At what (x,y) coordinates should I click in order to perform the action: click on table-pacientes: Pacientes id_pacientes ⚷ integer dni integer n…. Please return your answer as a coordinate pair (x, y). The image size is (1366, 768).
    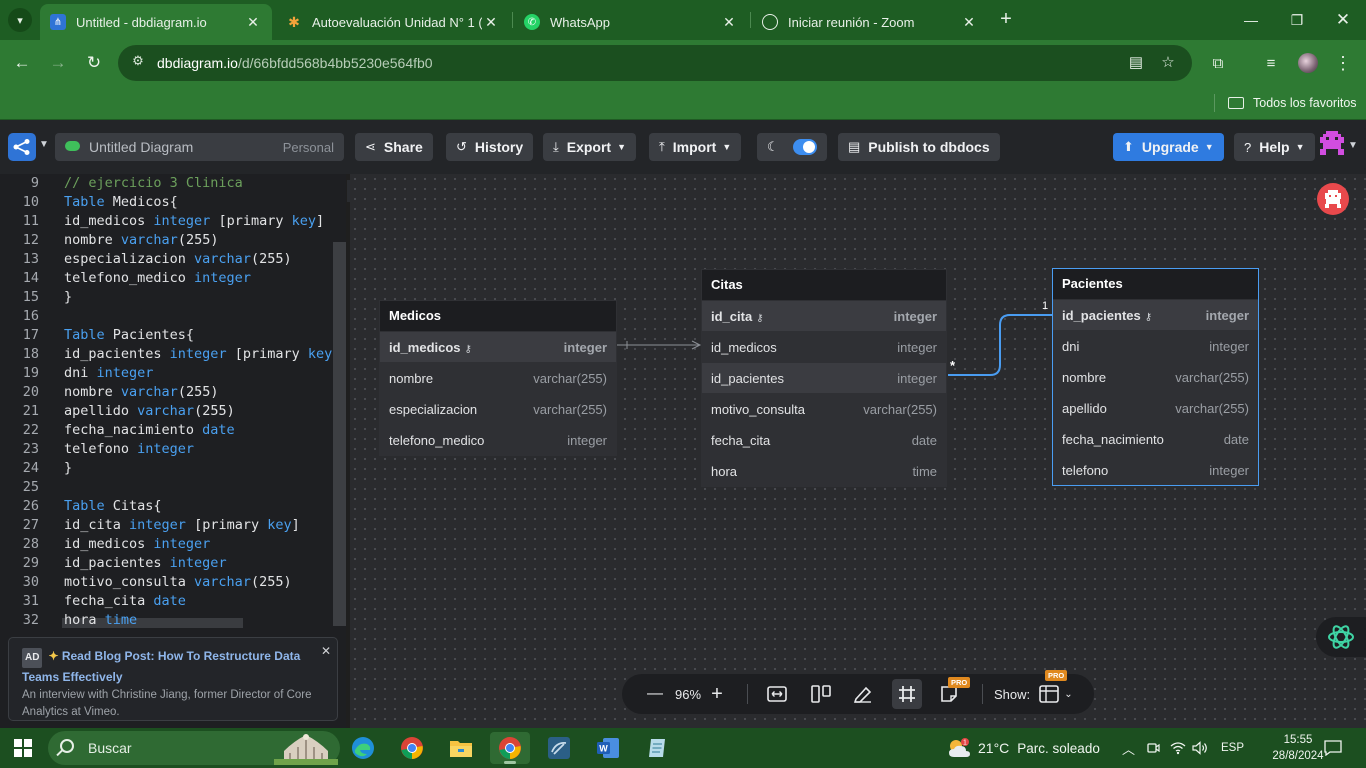
    Looking at the image, I should click on (1155, 377).